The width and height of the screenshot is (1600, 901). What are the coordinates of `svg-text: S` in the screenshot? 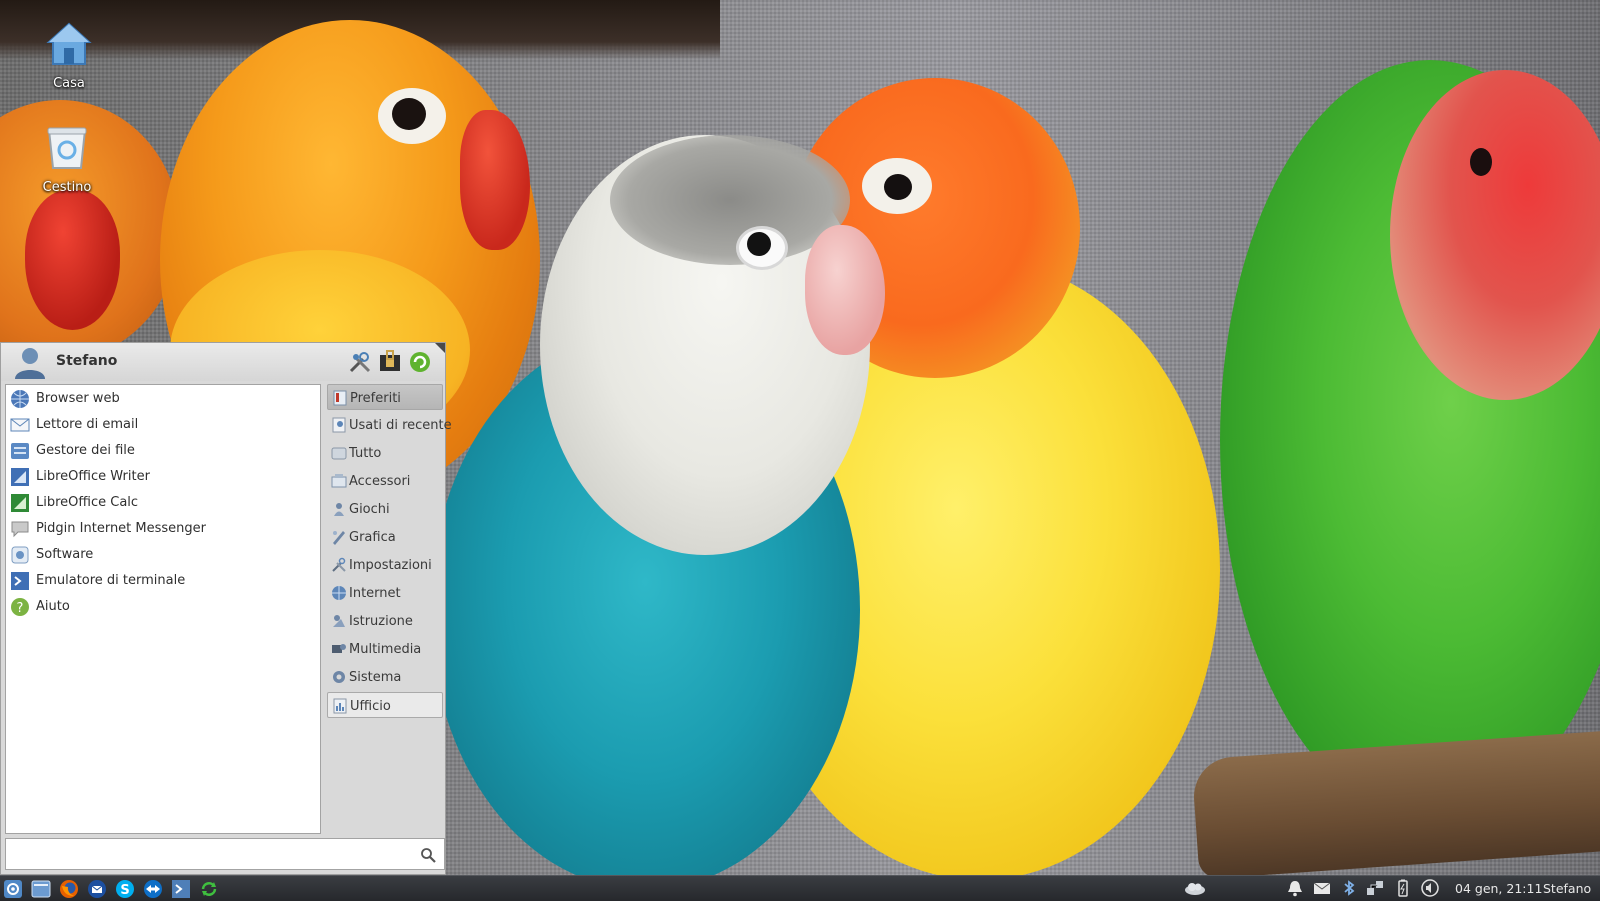 It's located at (124, 890).